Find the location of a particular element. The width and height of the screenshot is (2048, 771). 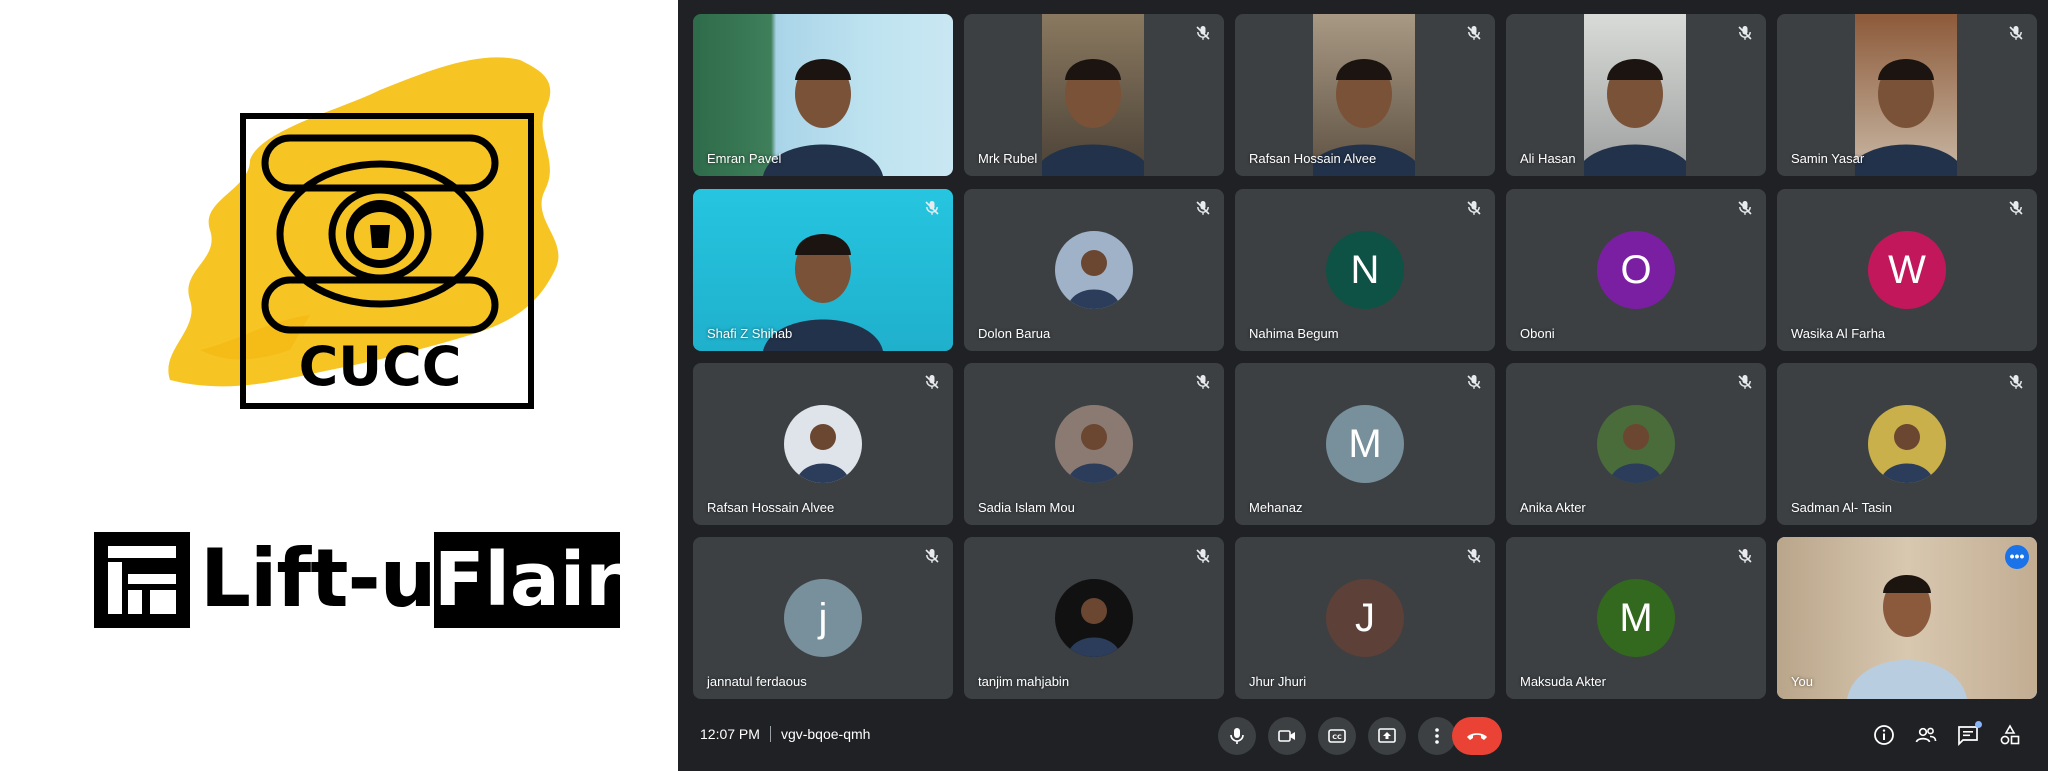

microphone-icon is located at coordinates (1237, 736).